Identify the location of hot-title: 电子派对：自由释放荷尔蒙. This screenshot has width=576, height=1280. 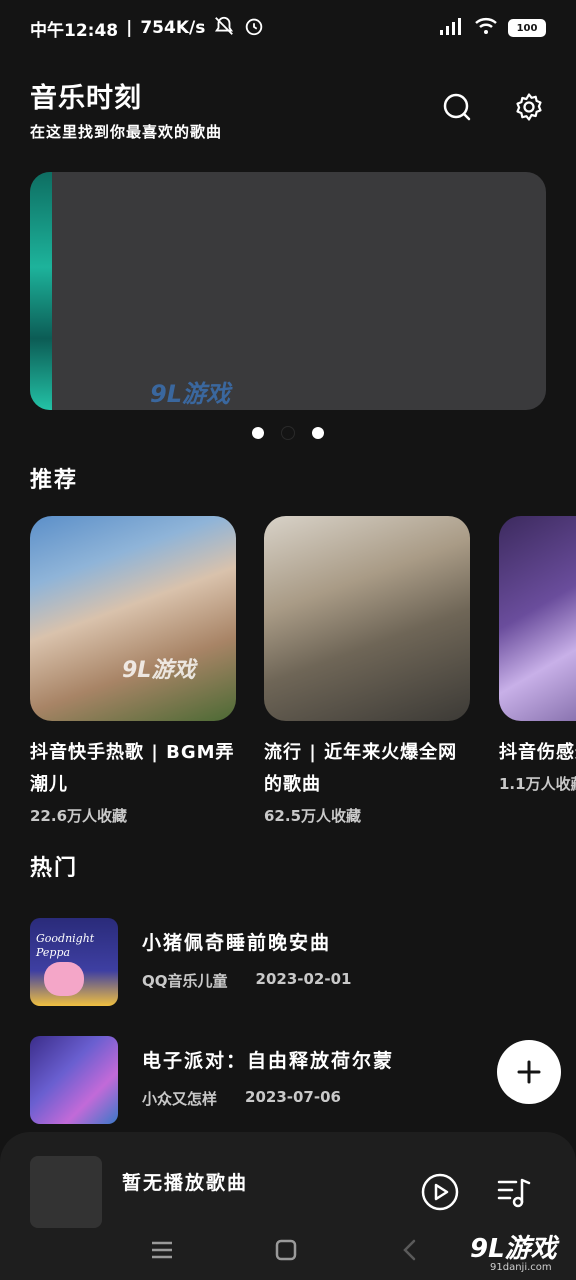
(268, 1061).